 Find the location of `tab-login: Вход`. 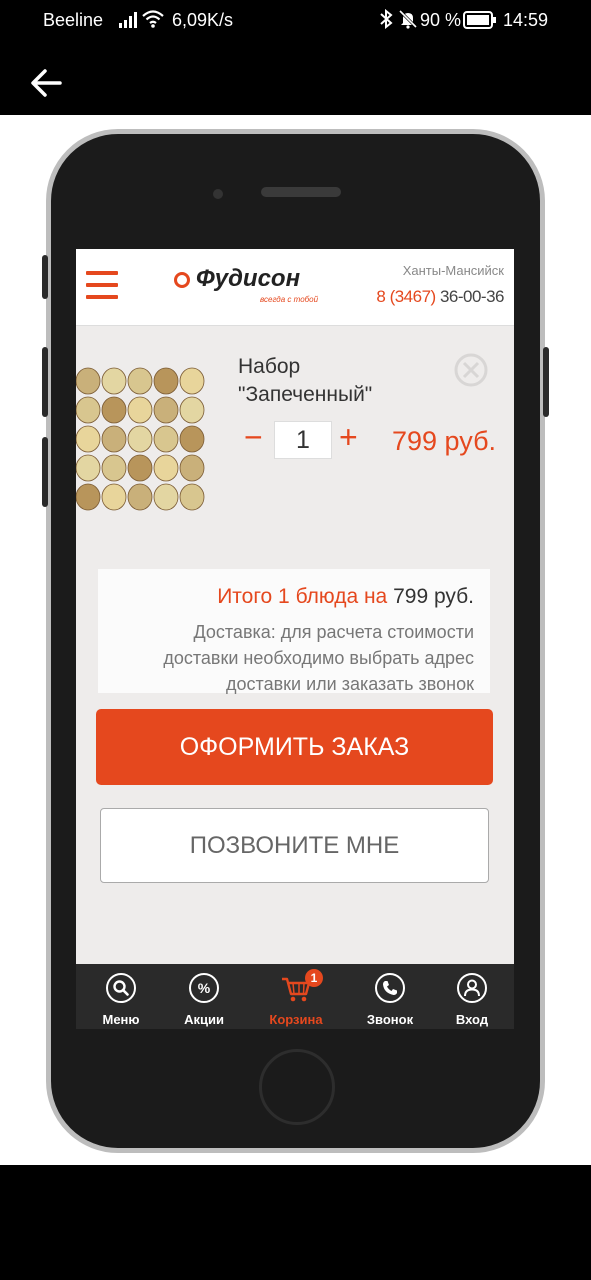

tab-login: Вход is located at coordinates (472, 999).